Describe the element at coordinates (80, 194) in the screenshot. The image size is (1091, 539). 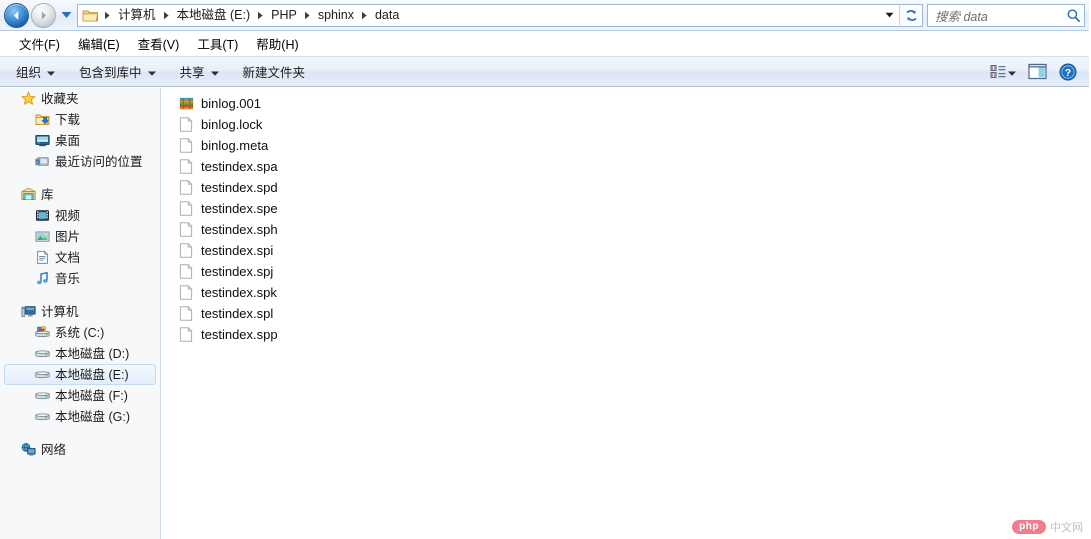
I see `sidebar-group-libraries: 库` at that location.